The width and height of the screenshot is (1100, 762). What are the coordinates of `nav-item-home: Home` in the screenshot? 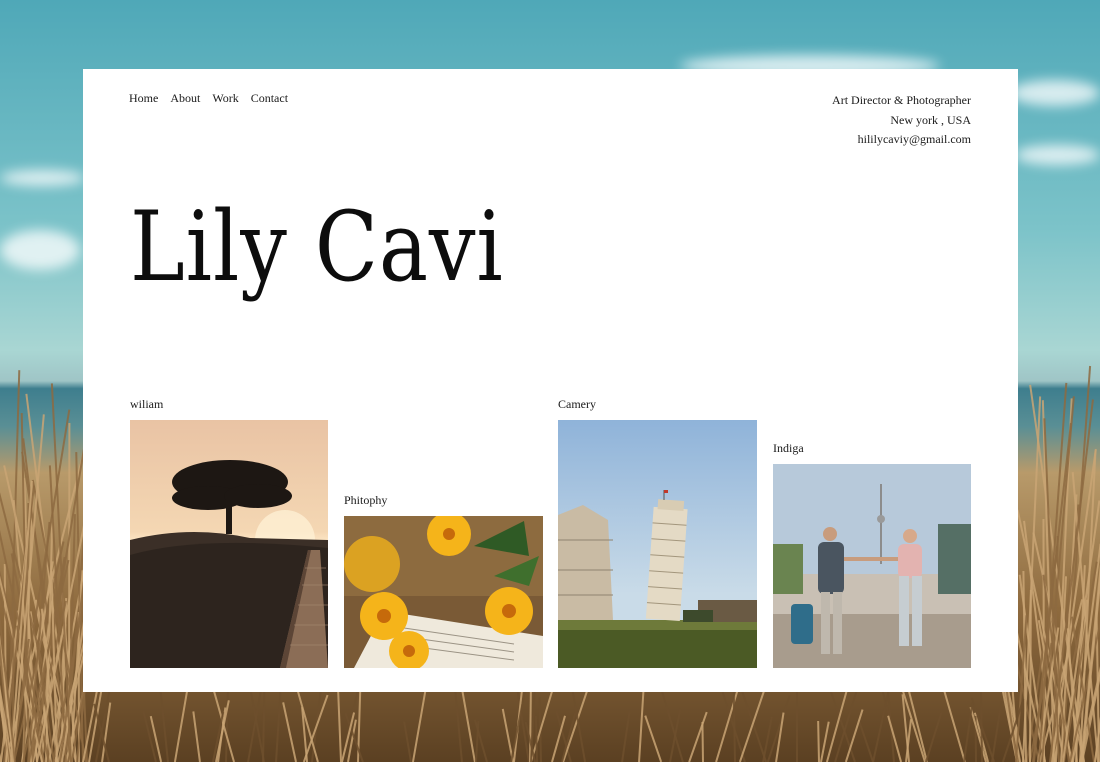 It's located at (143, 98).